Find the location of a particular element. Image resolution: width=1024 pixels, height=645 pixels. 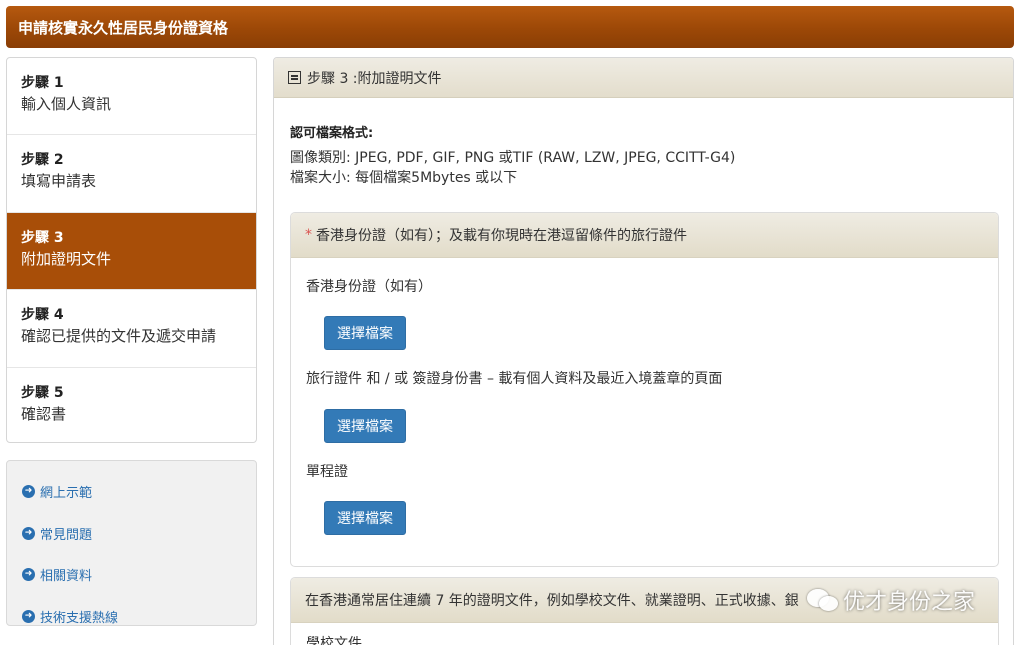

link-faq: ➜ 常見問題 is located at coordinates (131, 534).